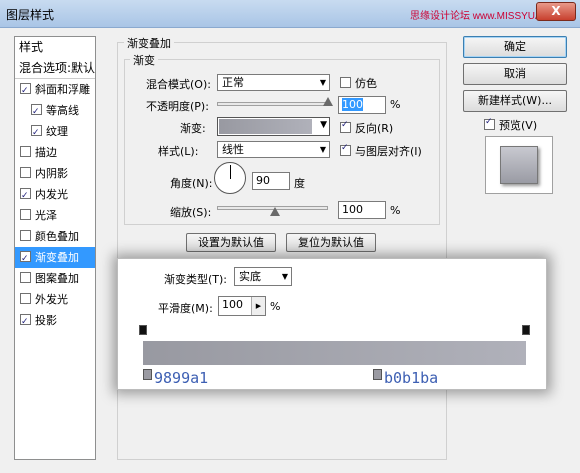  I want to click on style-list-label: 图案叠加, so click(57, 278).